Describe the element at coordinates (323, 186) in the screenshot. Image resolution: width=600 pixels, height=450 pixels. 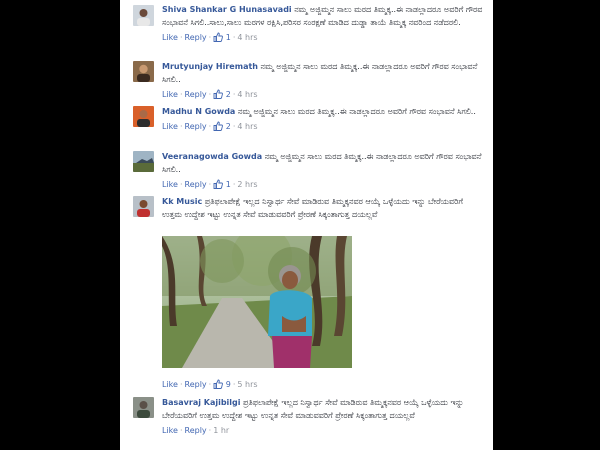
I see `comment-actions: Like · Reply · 1 · 2 hrs` at that location.